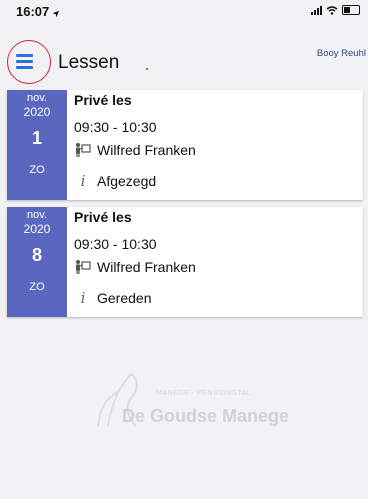 This screenshot has height=499, width=368. I want to click on logo-subtitle: MANEGE - PENSIONSTAL, so click(204, 393).